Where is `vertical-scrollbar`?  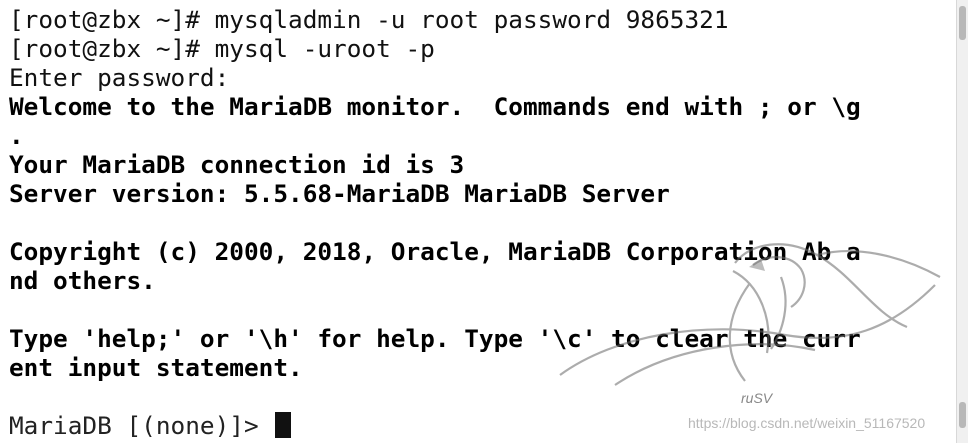
vertical-scrollbar is located at coordinates (962, 221).